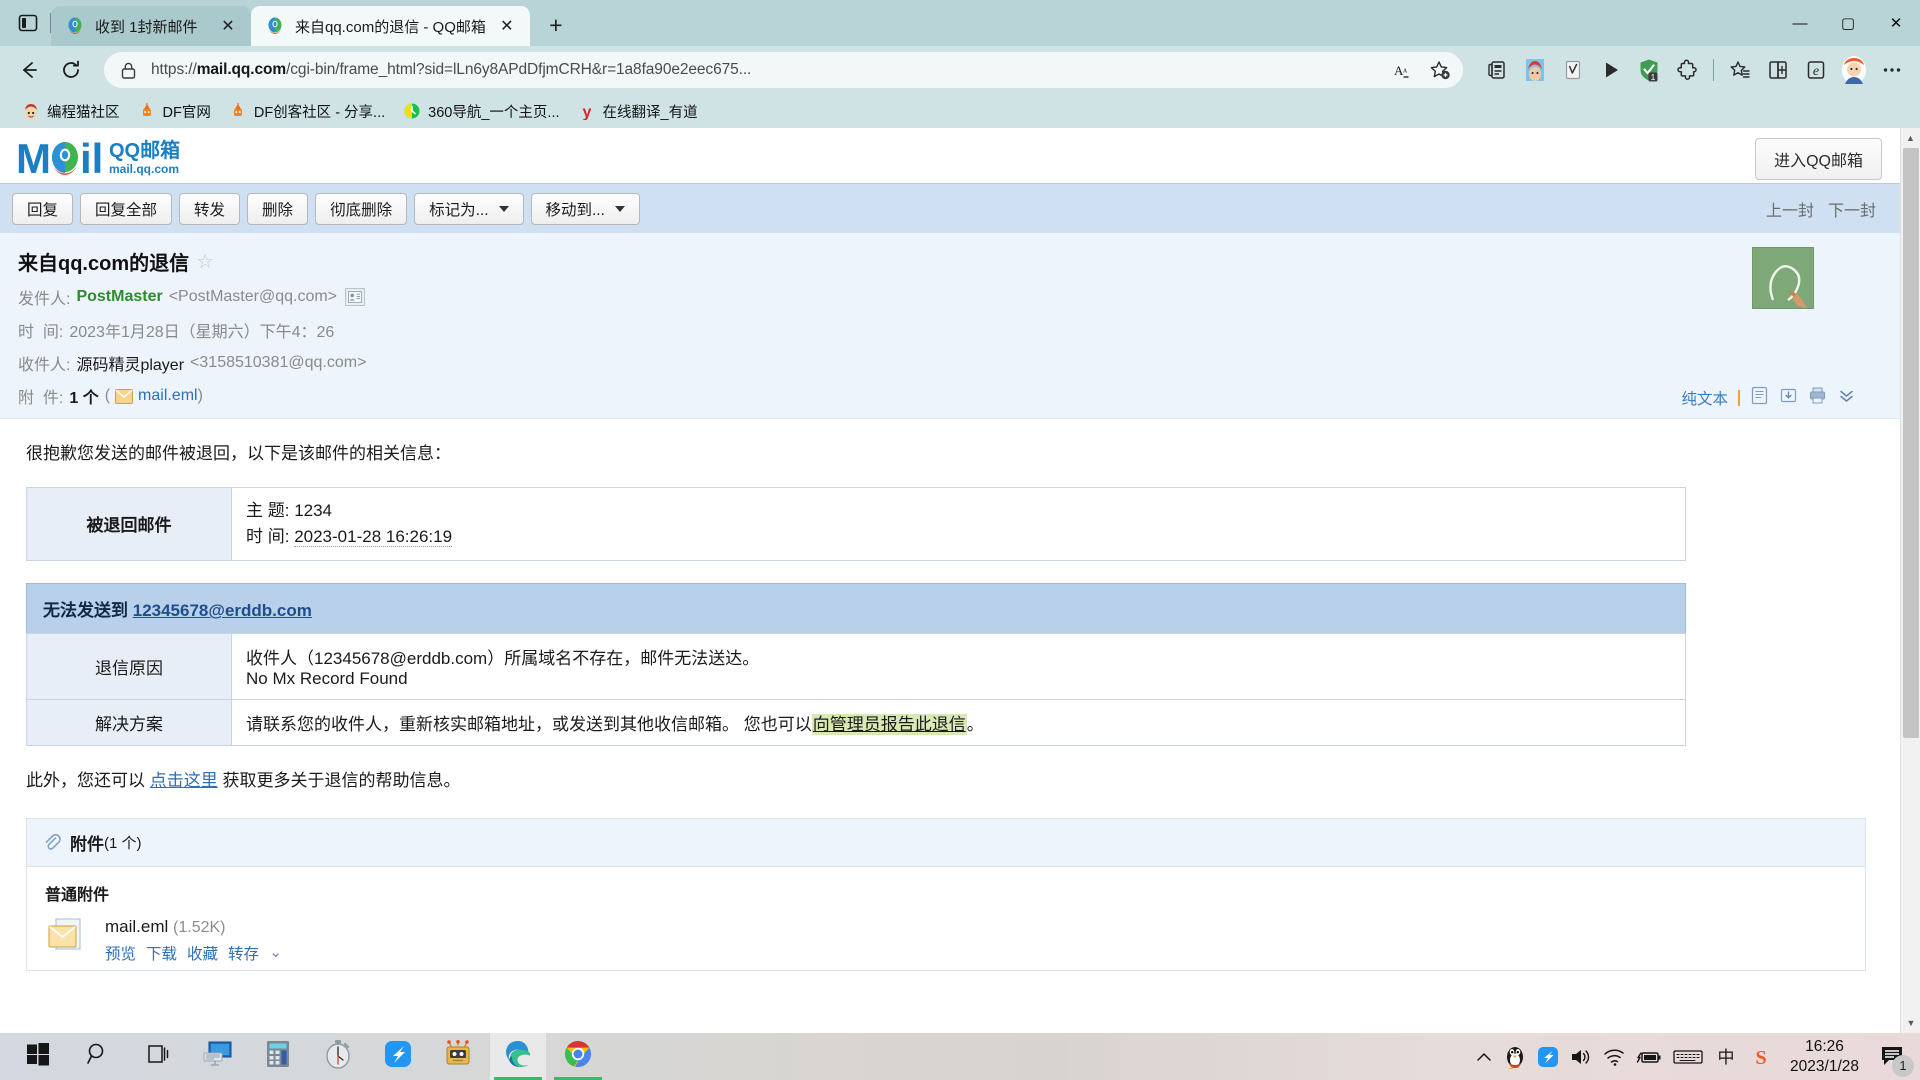  Describe the element at coordinates (1824, 1056) in the screenshot. I see `taskbar-clock: 16:26 2023/1/28` at that location.